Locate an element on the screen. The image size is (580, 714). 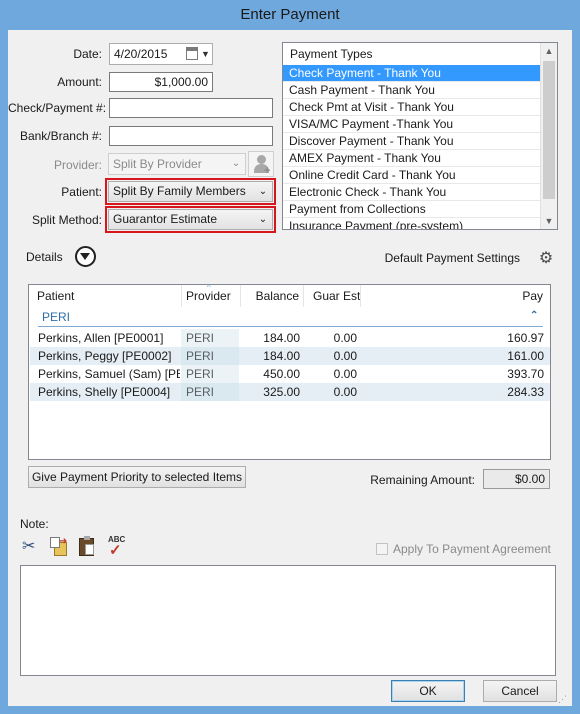
date-value: 4/20/2015 is located at coordinates (141, 54).